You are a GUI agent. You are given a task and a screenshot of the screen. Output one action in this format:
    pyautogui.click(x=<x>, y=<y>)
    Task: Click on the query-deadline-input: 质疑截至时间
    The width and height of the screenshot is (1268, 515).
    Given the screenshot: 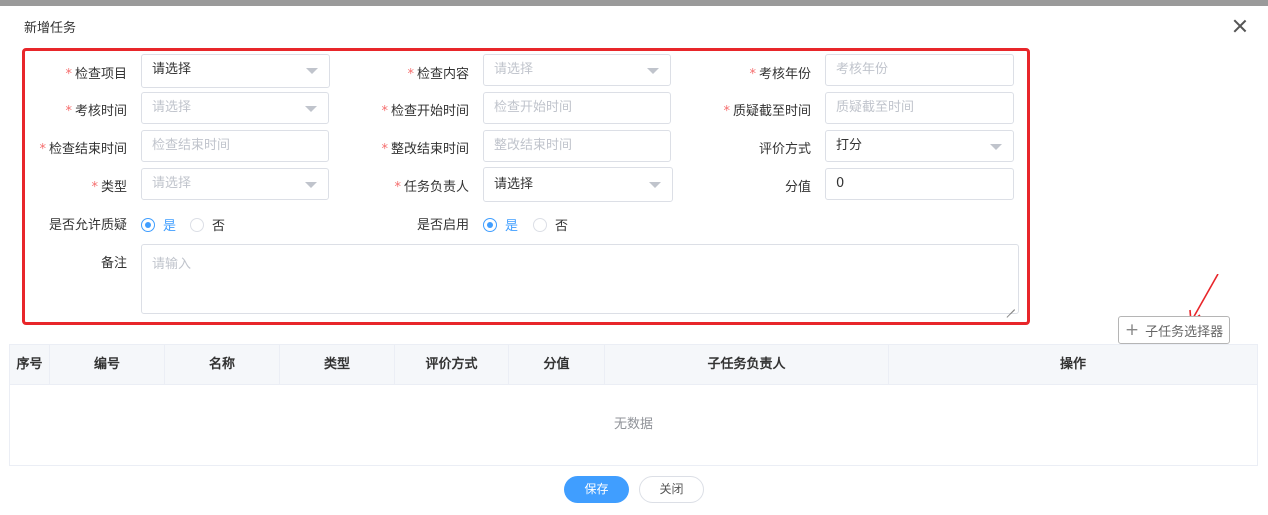 What is the action you would take?
    pyautogui.click(x=919, y=108)
    